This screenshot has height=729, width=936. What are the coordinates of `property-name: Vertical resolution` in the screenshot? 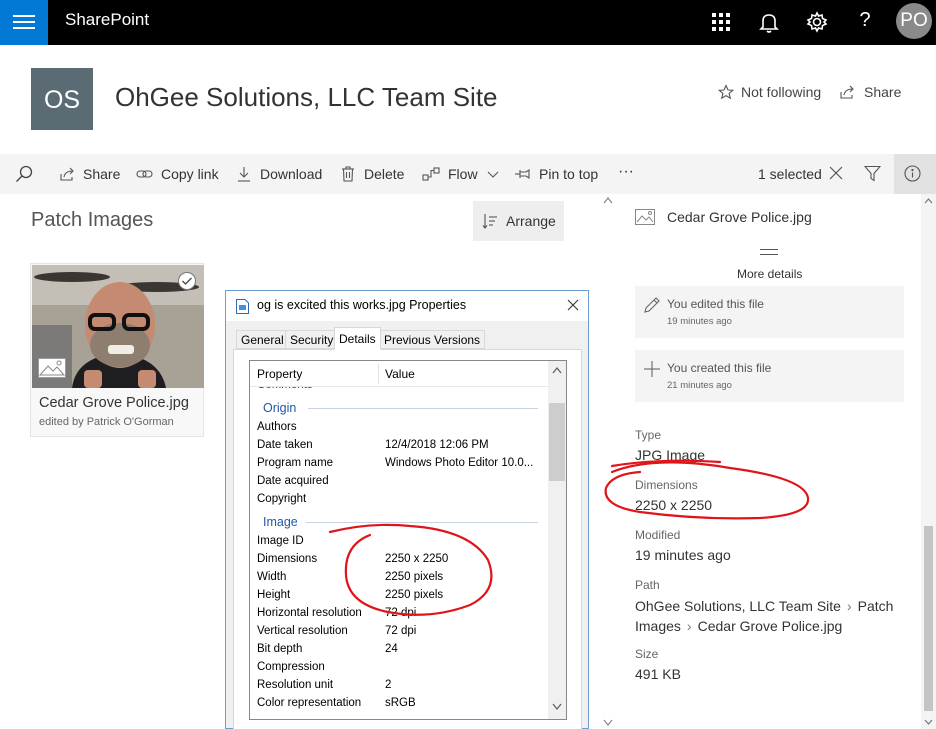 It's located at (302, 631).